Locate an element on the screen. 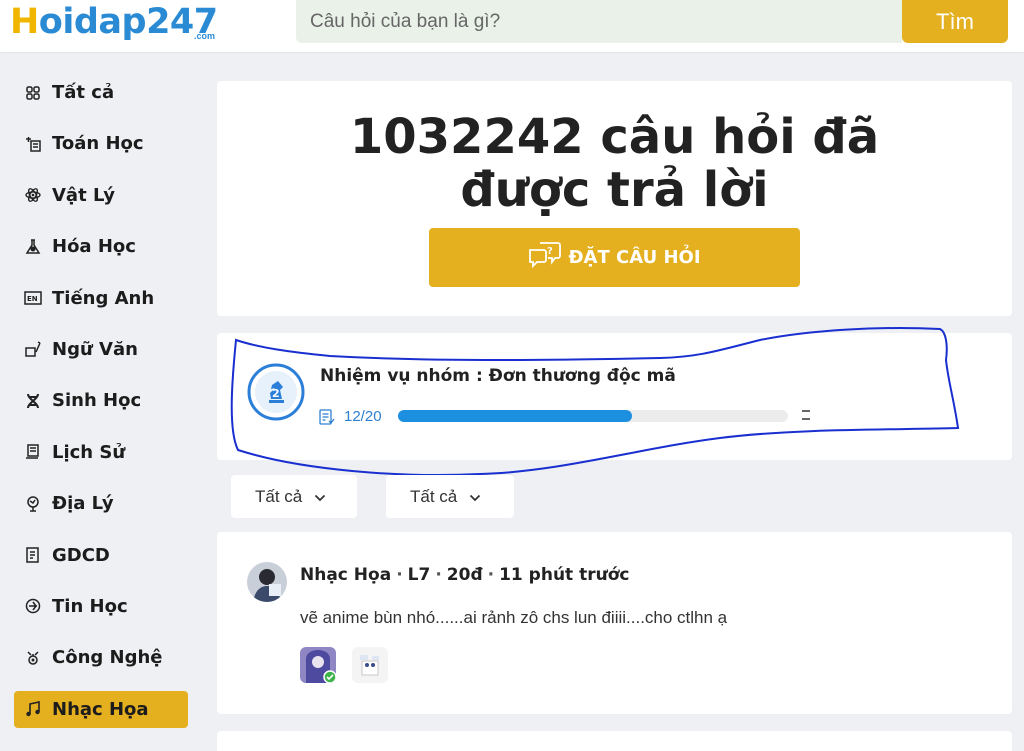 The image size is (1024, 751). ask-question-button: ? ĐẶT CÂU HỎI is located at coordinates (614, 257).